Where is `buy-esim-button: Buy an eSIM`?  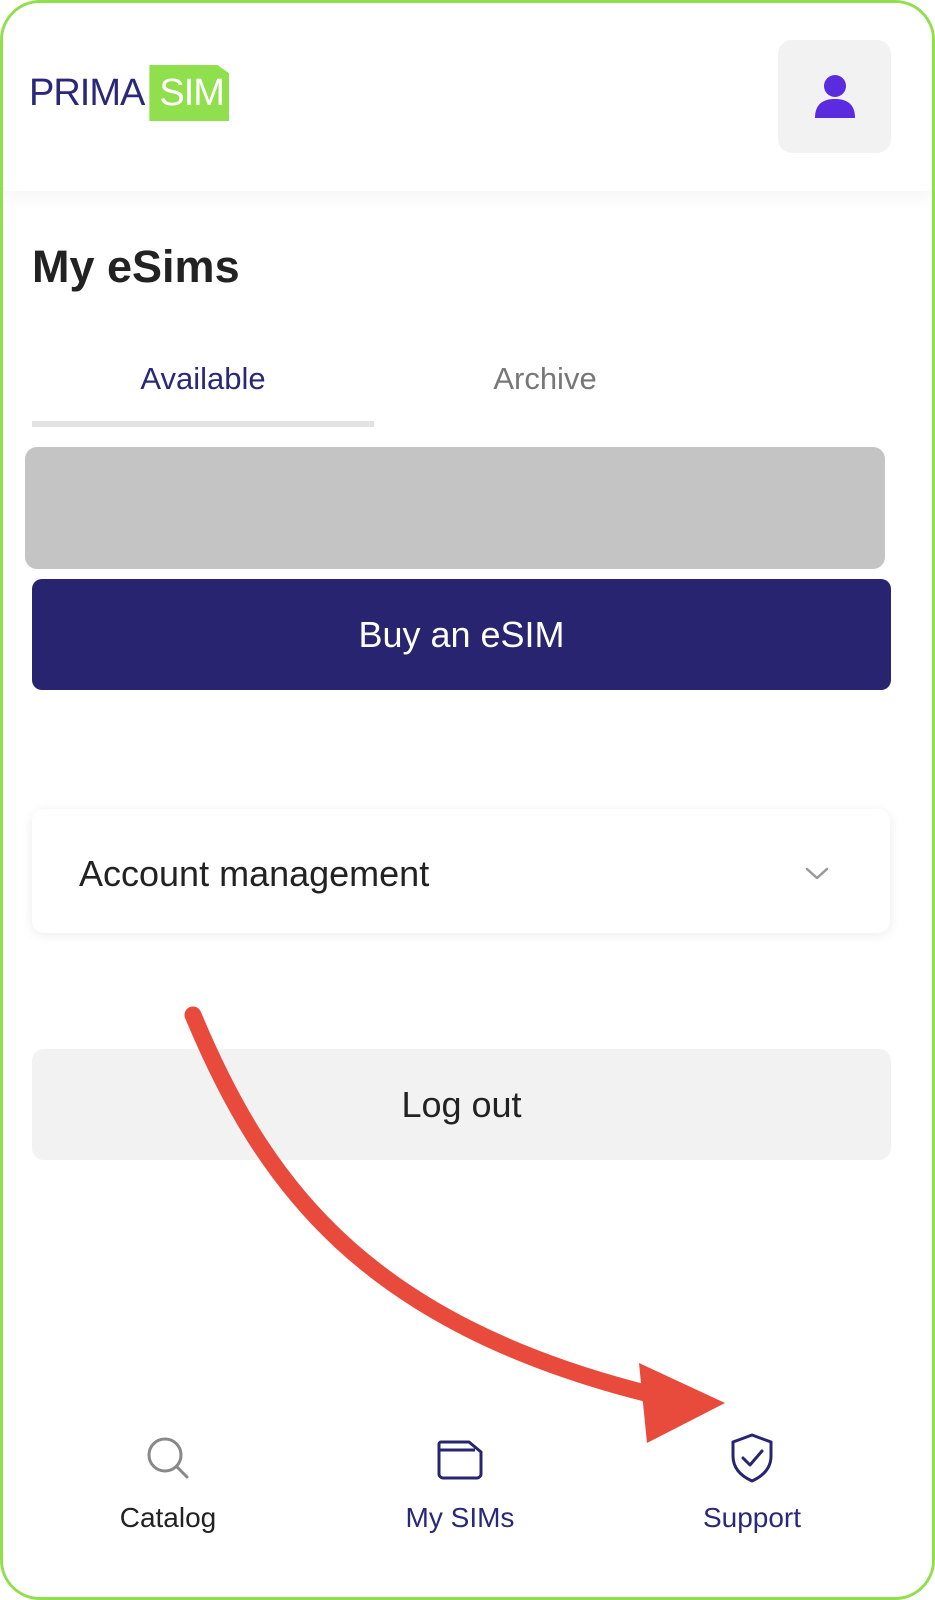
buy-esim-button: Buy an eSIM is located at coordinates (461, 634).